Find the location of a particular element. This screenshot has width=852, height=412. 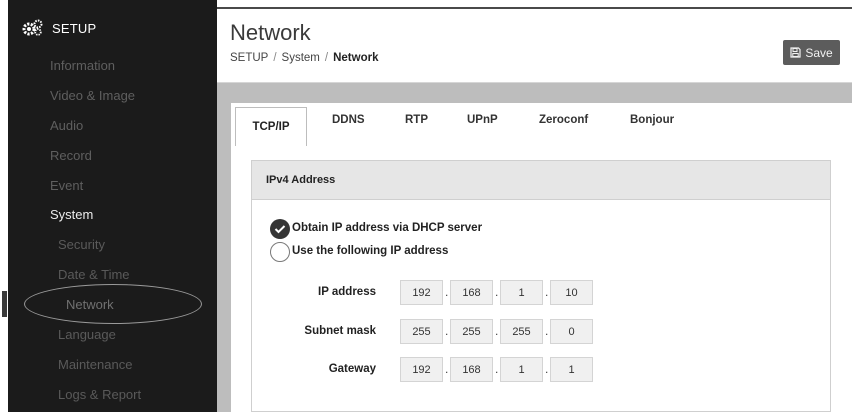

ip-address-octet-2: 168 is located at coordinates (471, 292).